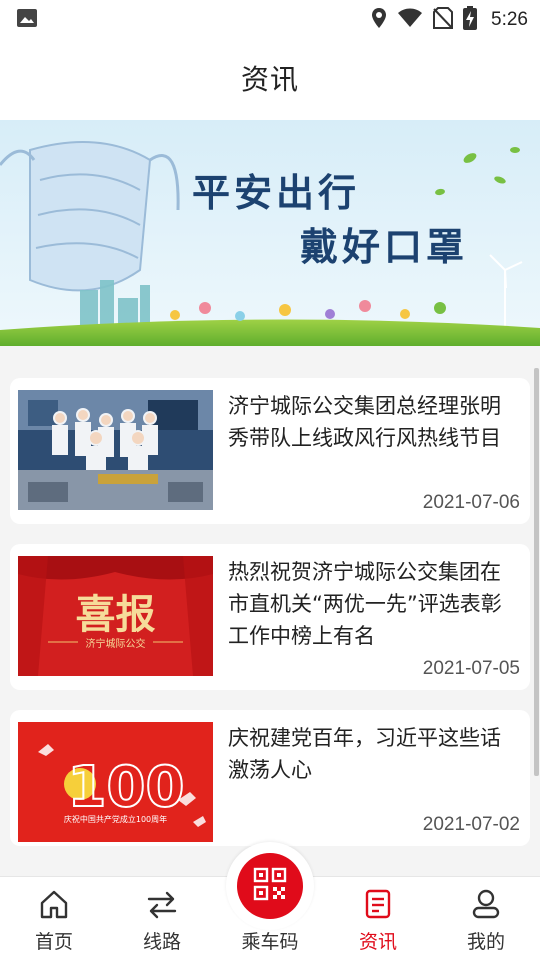 The image size is (540, 961). I want to click on news-date: 2021-07-06, so click(471, 502).